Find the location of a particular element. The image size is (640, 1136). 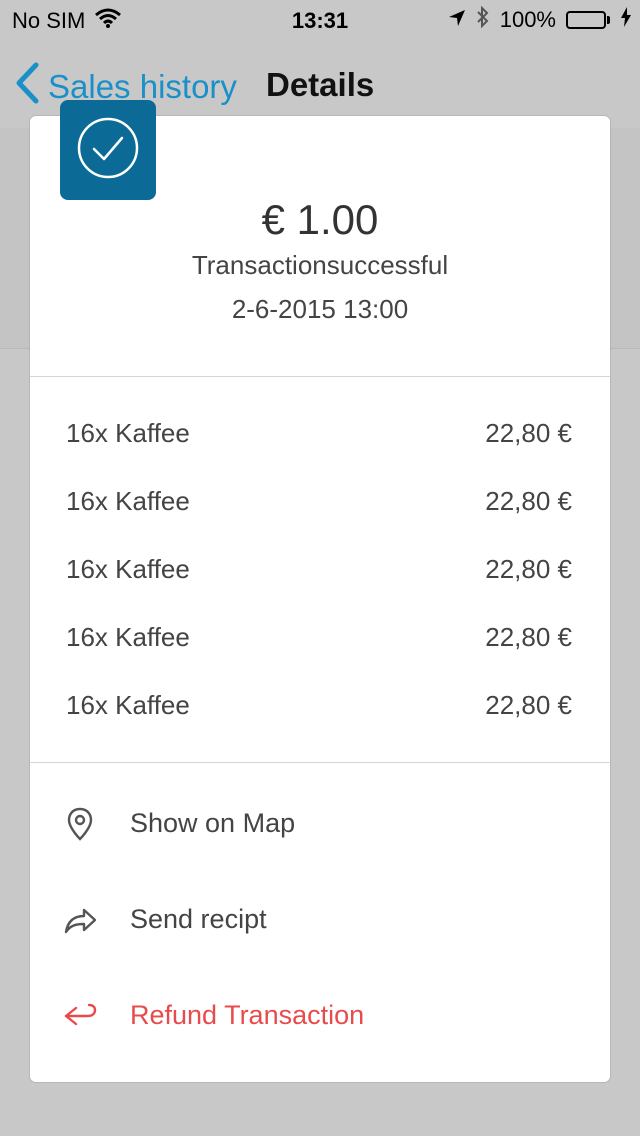

charging-icon is located at coordinates (626, 20).